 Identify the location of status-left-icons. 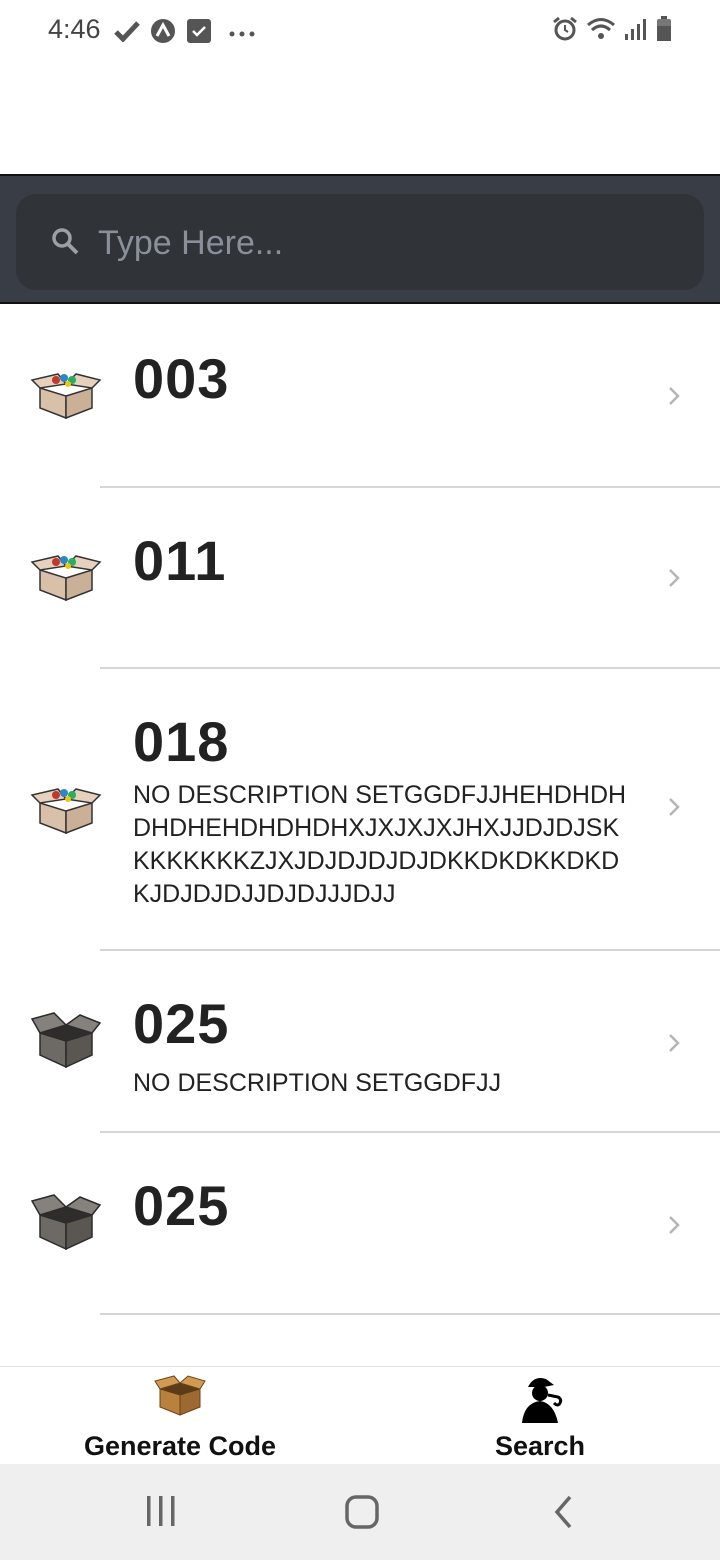
(185, 33).